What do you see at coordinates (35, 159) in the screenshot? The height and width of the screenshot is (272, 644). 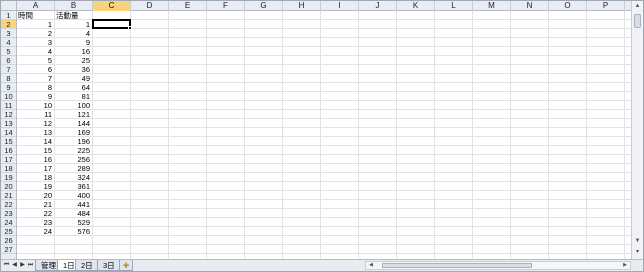 I see `cell-hour: 16` at bounding box center [35, 159].